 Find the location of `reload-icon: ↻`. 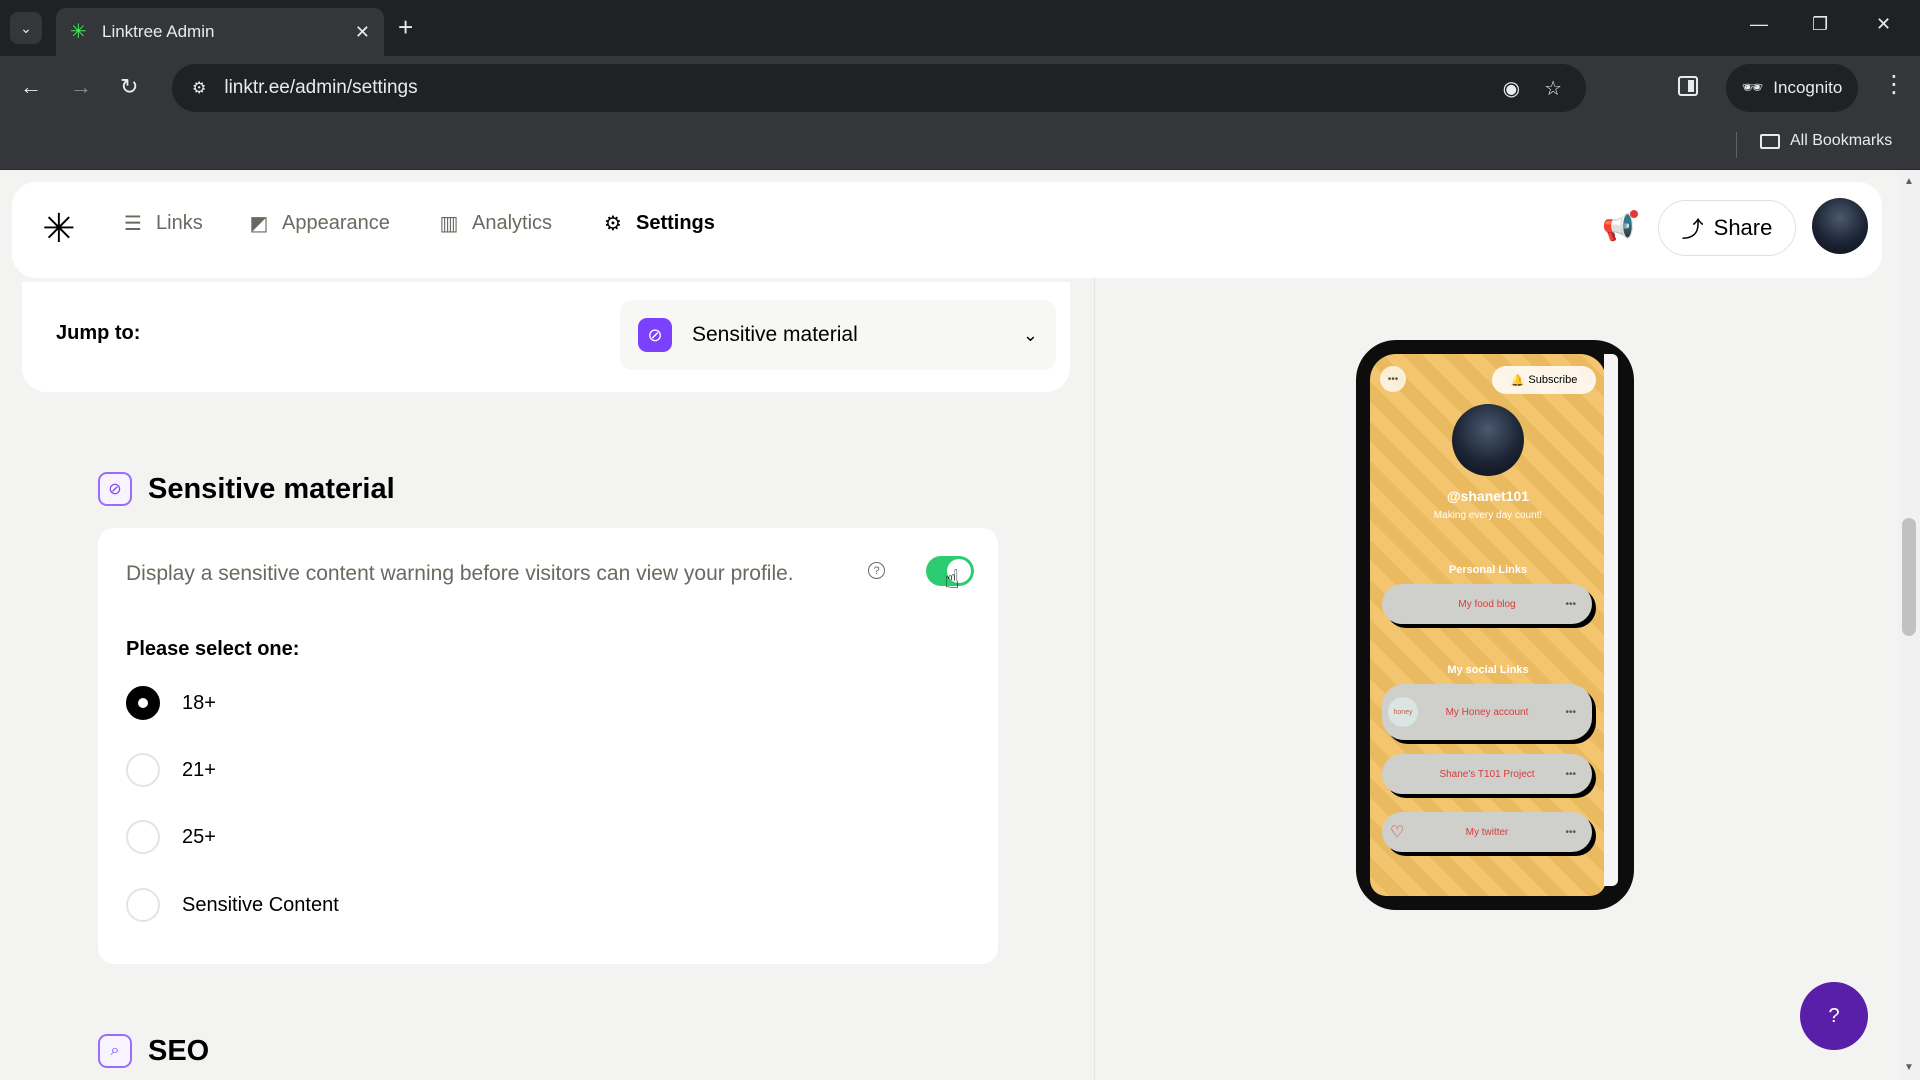

reload-icon: ↻ is located at coordinates (129, 87).